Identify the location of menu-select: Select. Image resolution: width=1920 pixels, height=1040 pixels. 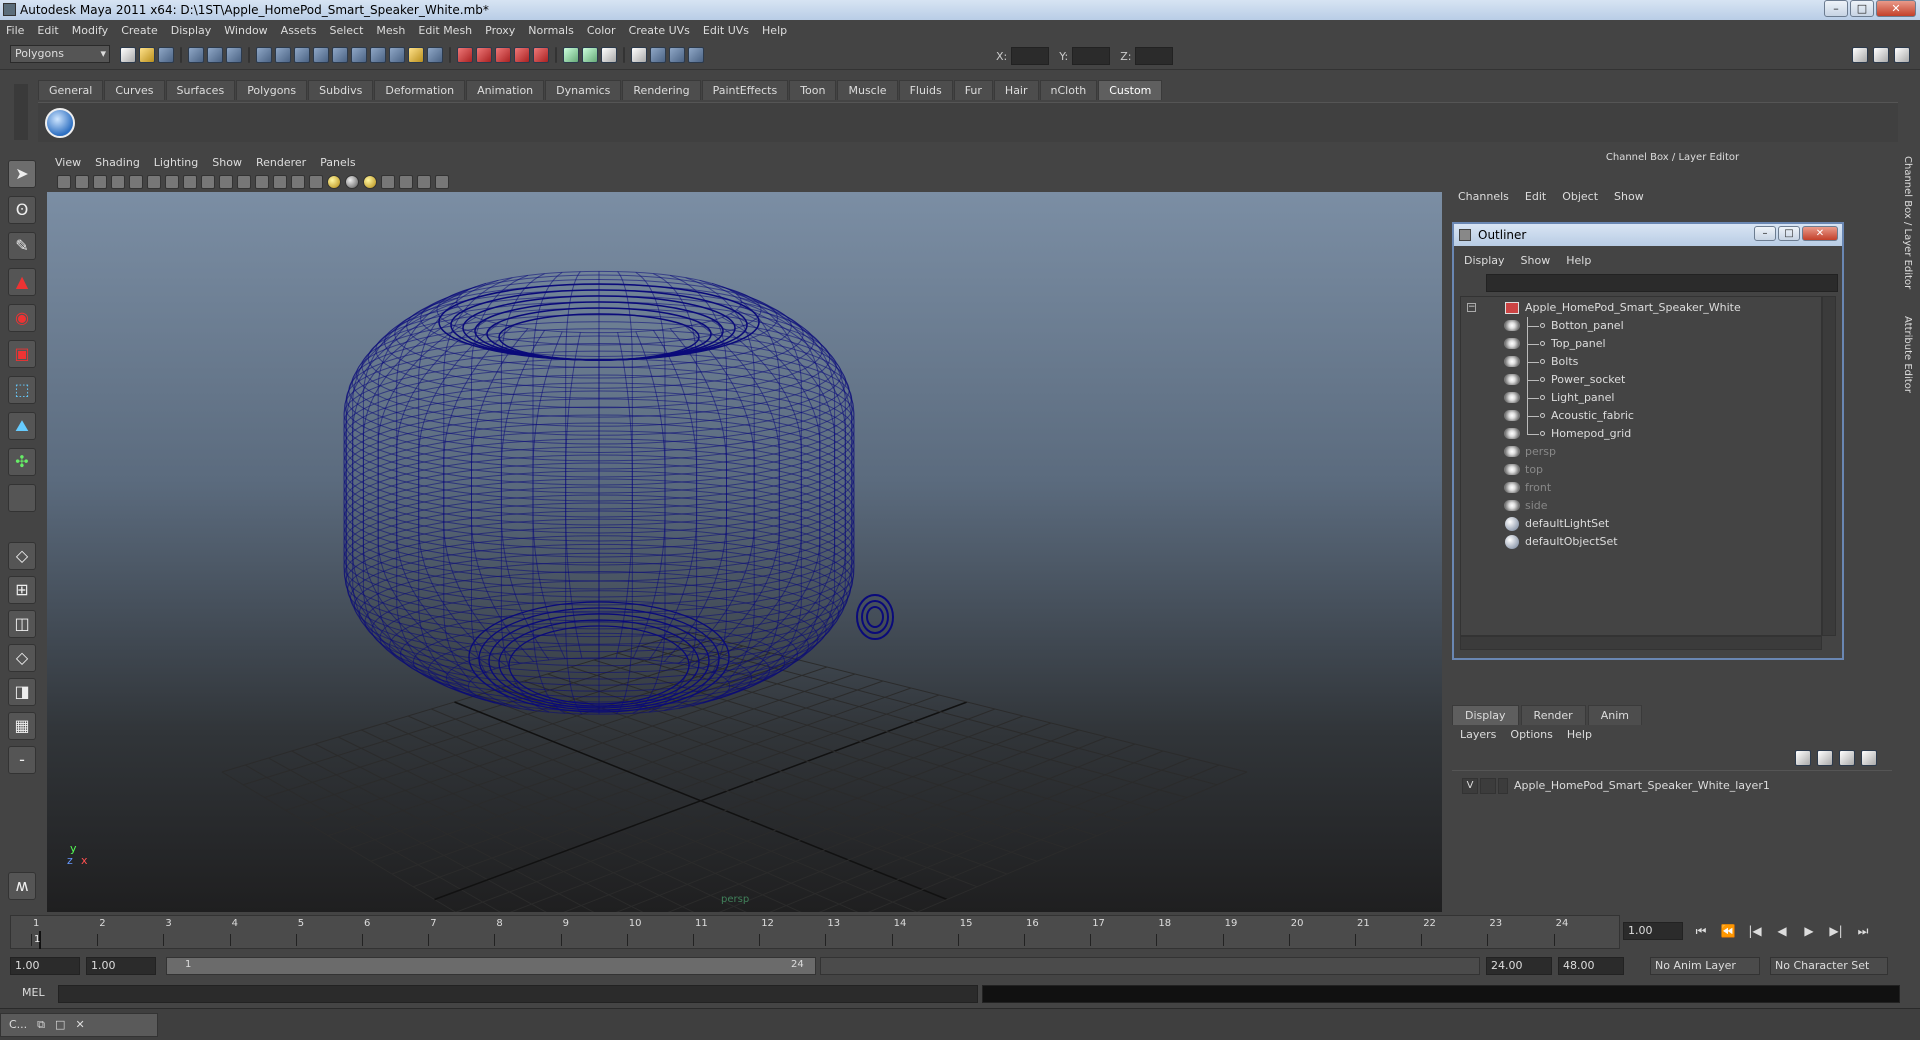
(346, 30).